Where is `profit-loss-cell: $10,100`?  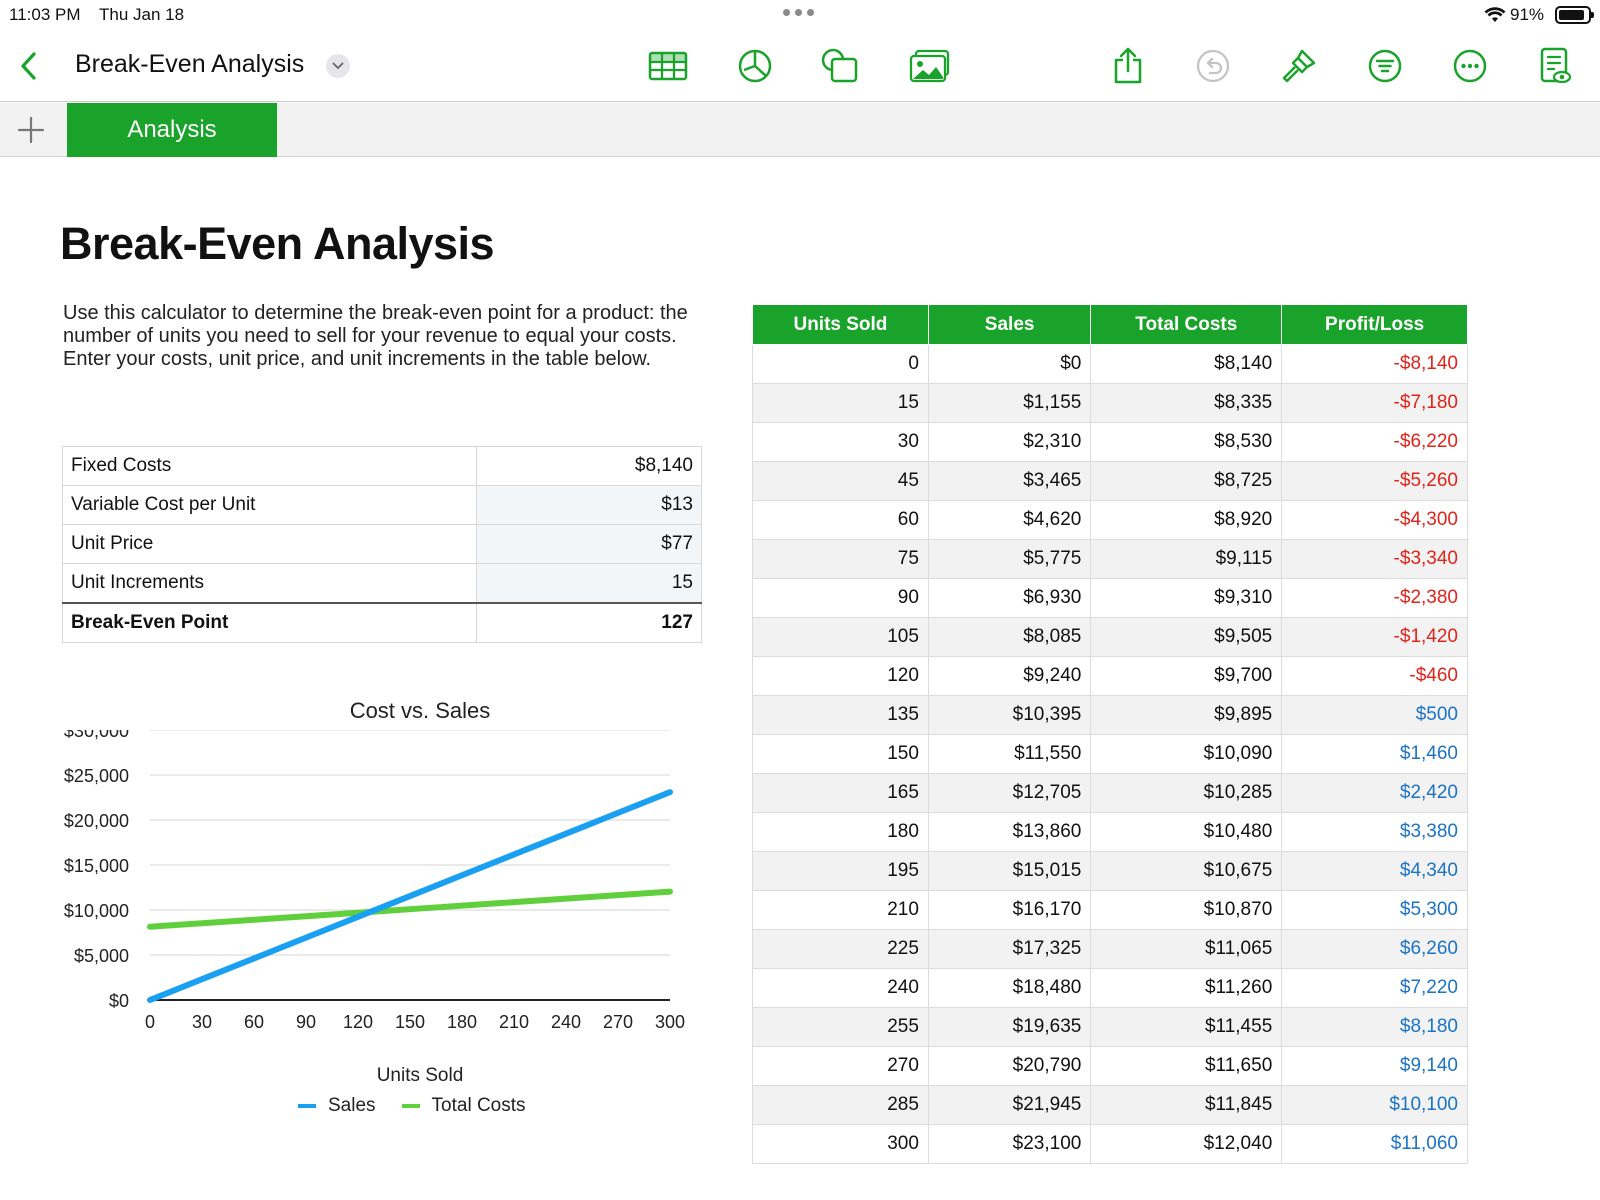 profit-loss-cell: $10,100 is located at coordinates (1374, 1105).